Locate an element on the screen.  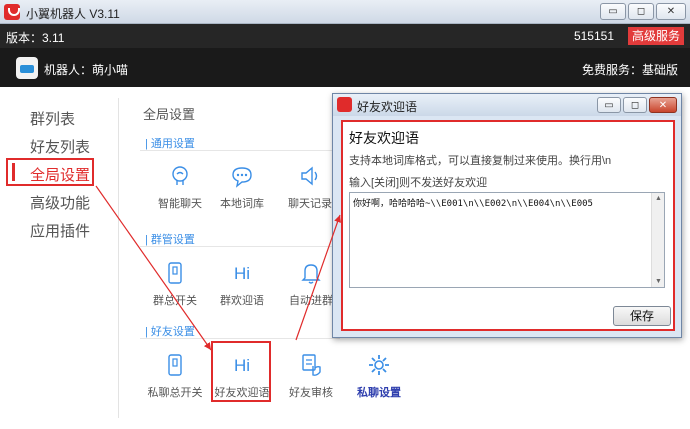
window-title: 小翼机器人 V3.11 is located at coordinates (73, 14).